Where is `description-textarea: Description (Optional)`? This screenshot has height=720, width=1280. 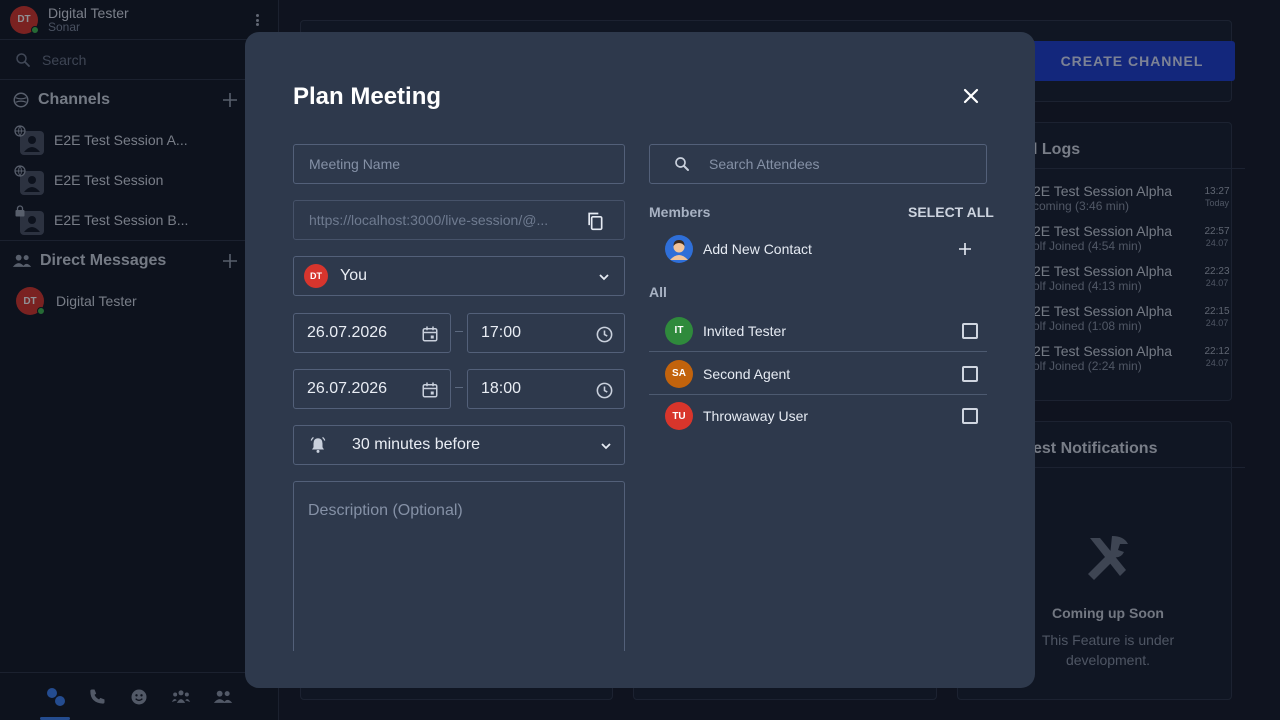
description-textarea: Description (Optional) is located at coordinates (459, 566).